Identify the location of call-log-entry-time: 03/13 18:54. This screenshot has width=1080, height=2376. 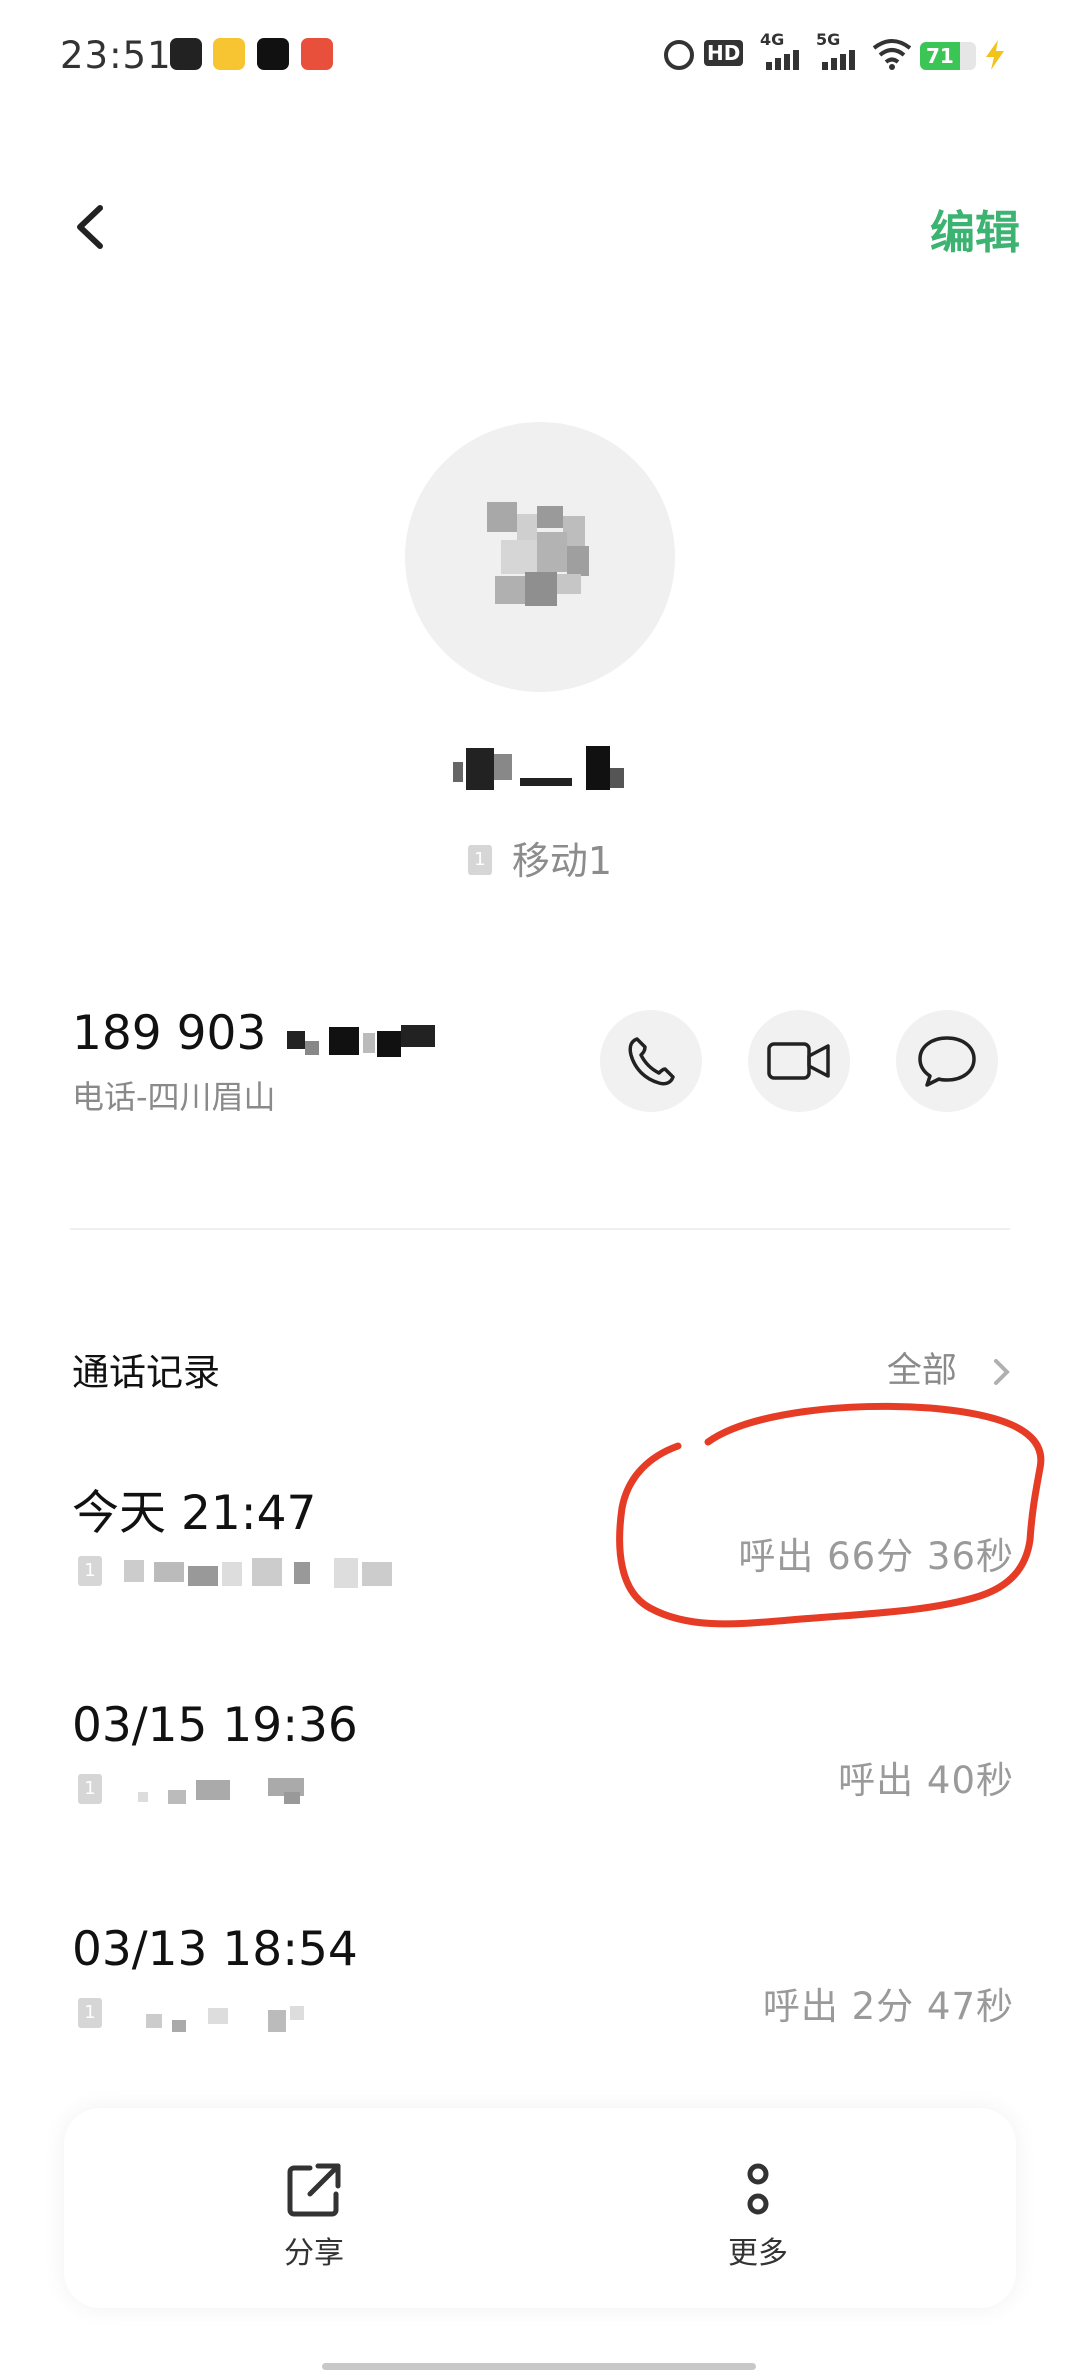
(215, 1949).